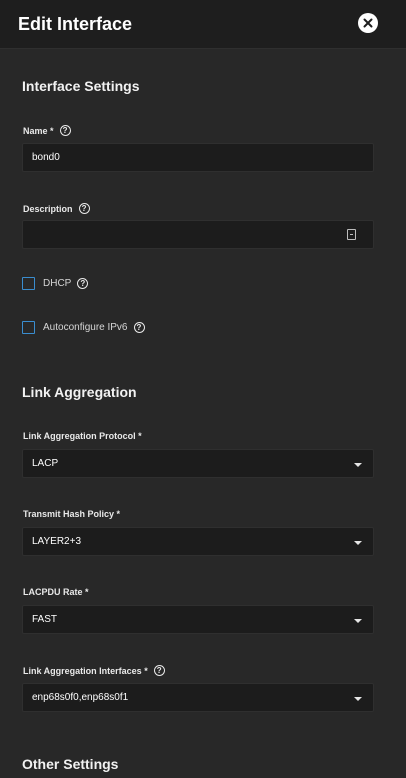 The image size is (406, 778). Describe the element at coordinates (198, 697) in the screenshot. I see `interfaces-select: enp68s0f0,enp68s0f1` at that location.